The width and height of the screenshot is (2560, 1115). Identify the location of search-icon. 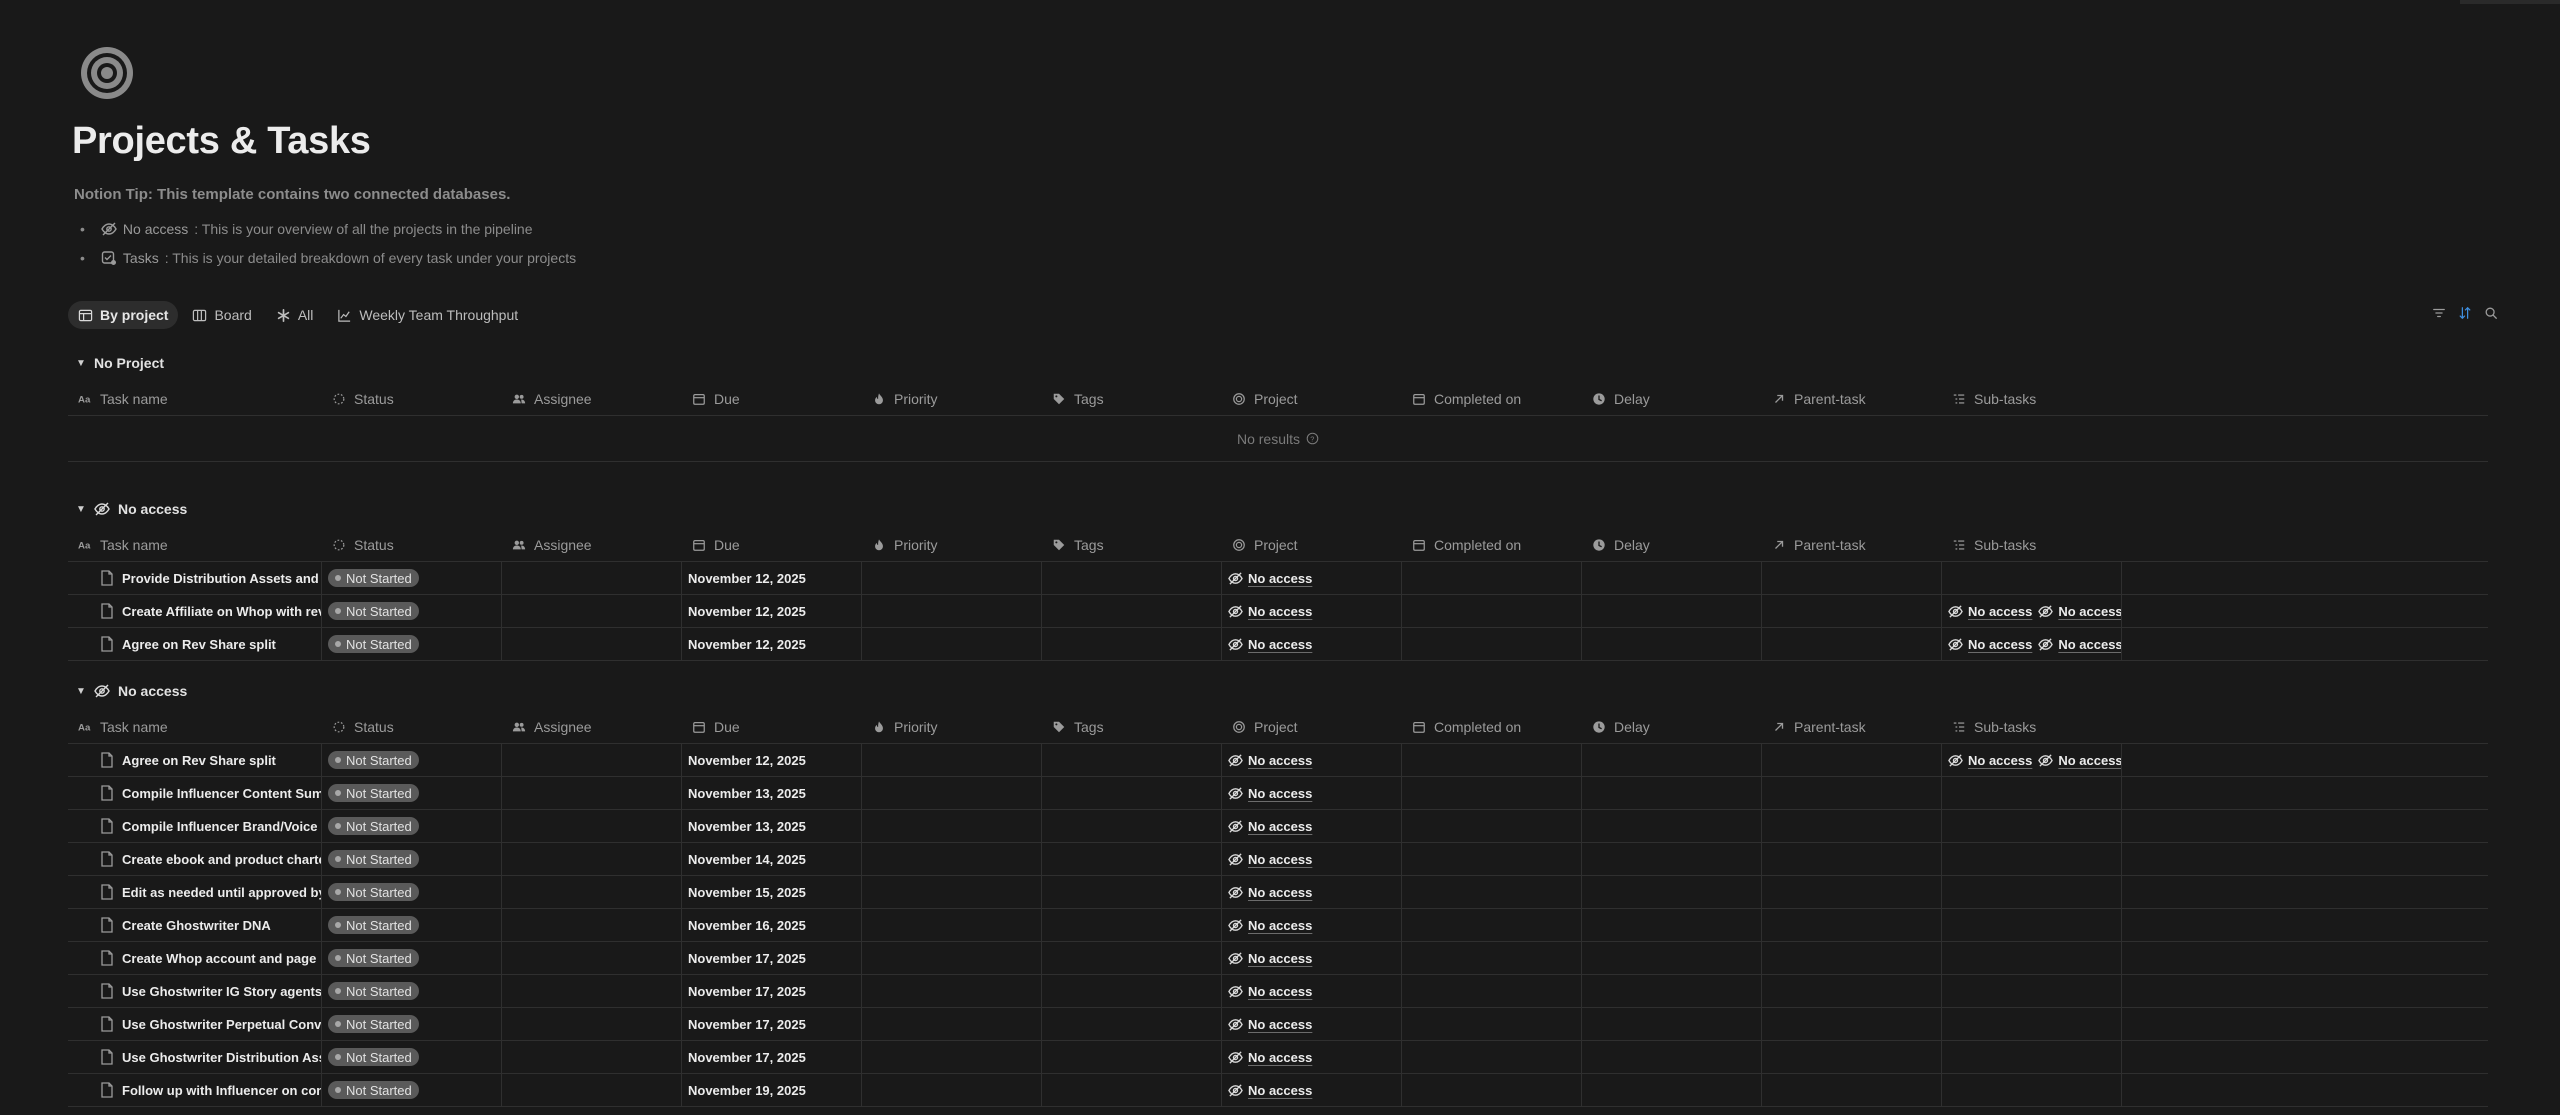
(2491, 313).